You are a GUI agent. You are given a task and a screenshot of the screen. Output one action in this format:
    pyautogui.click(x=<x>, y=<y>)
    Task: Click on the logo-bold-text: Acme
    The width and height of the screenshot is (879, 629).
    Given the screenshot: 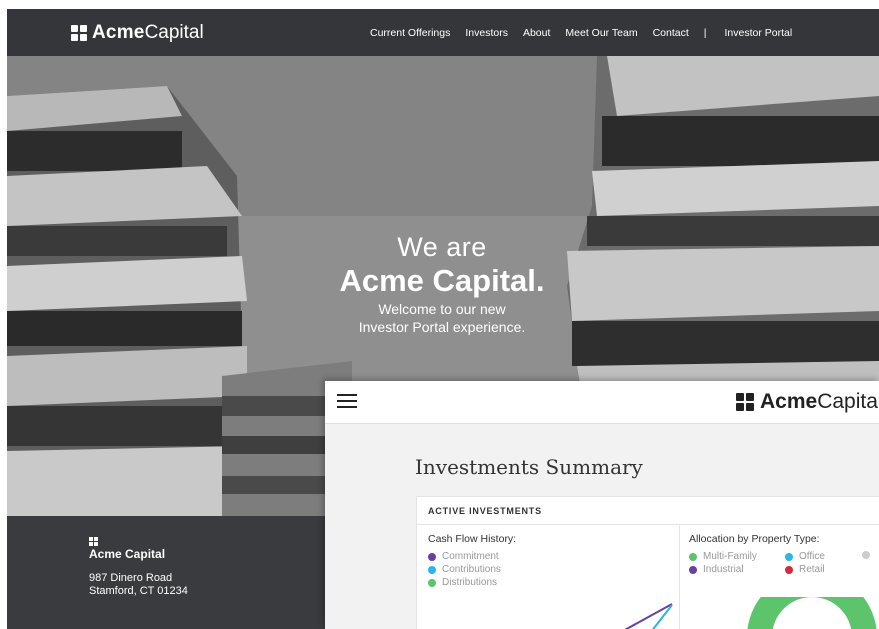 What is the action you would take?
    pyautogui.click(x=118, y=32)
    